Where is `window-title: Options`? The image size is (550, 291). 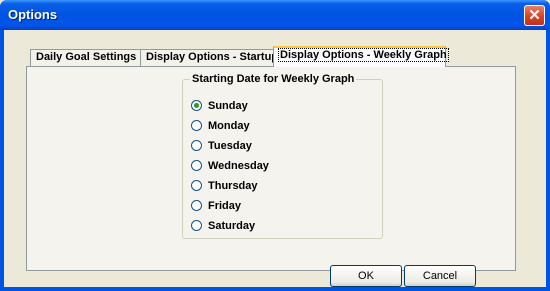 window-title: Options is located at coordinates (33, 14).